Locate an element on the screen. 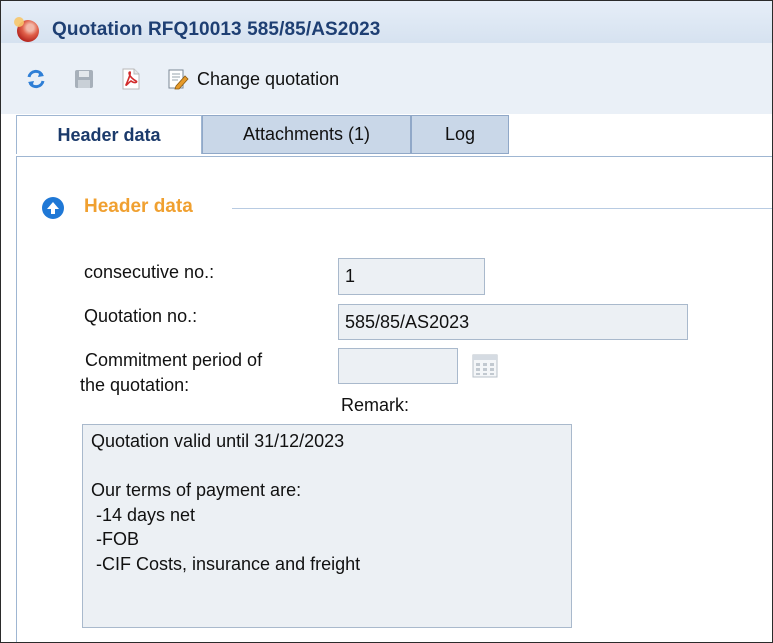  edit-document-icon is located at coordinates (178, 79).